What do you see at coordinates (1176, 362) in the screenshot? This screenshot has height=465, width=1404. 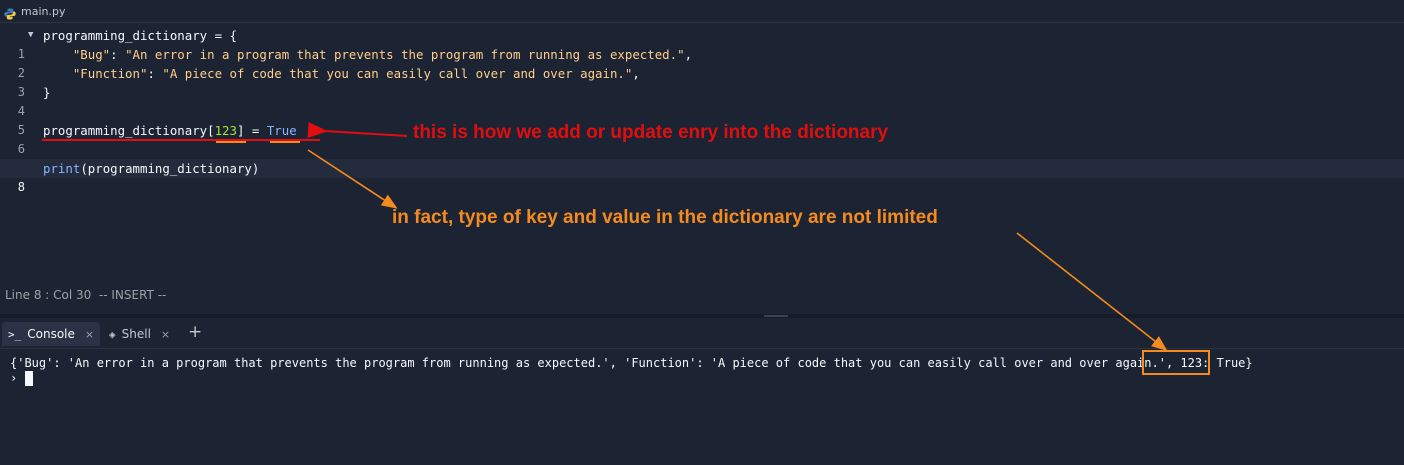 I see `annotation-highlight-box` at bounding box center [1176, 362].